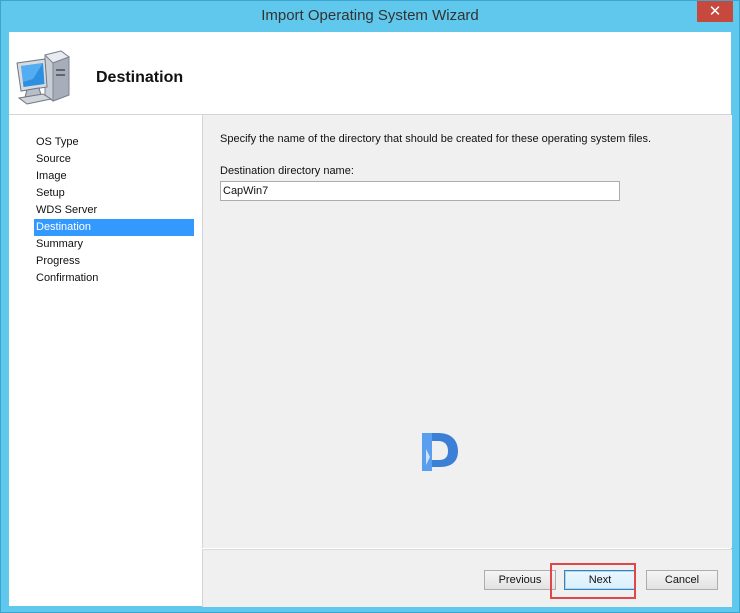  I want to click on nav-item-source: Source, so click(114, 159).